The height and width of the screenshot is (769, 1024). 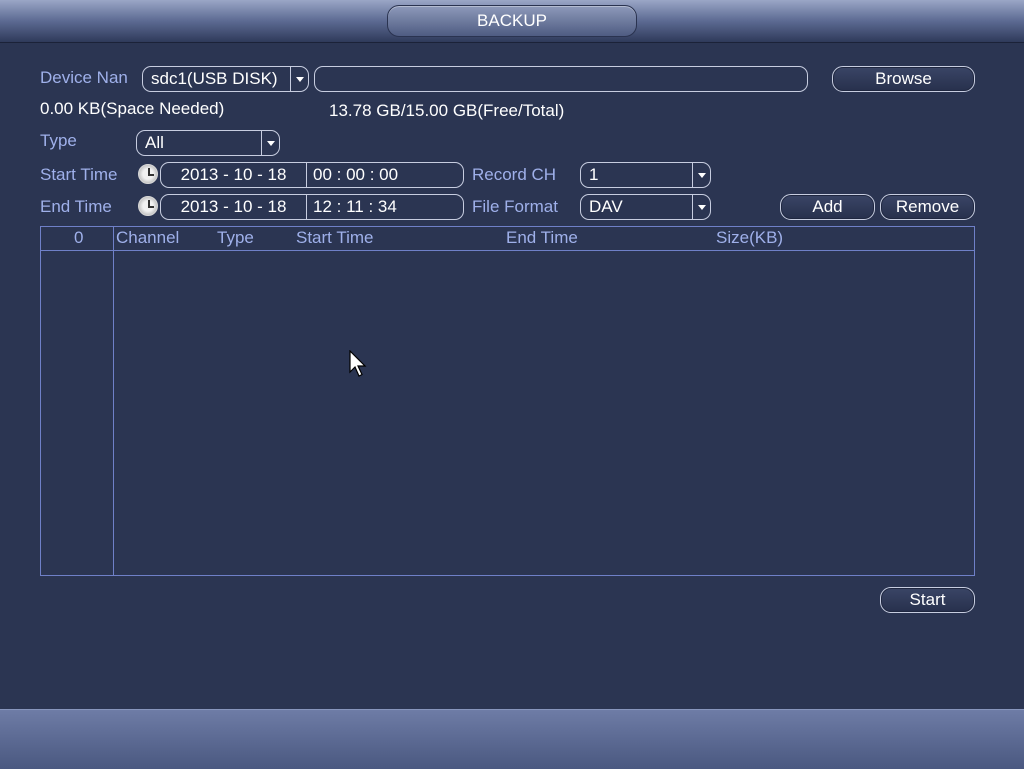 I want to click on device-select: sdc1(USB DISK), so click(x=225, y=79).